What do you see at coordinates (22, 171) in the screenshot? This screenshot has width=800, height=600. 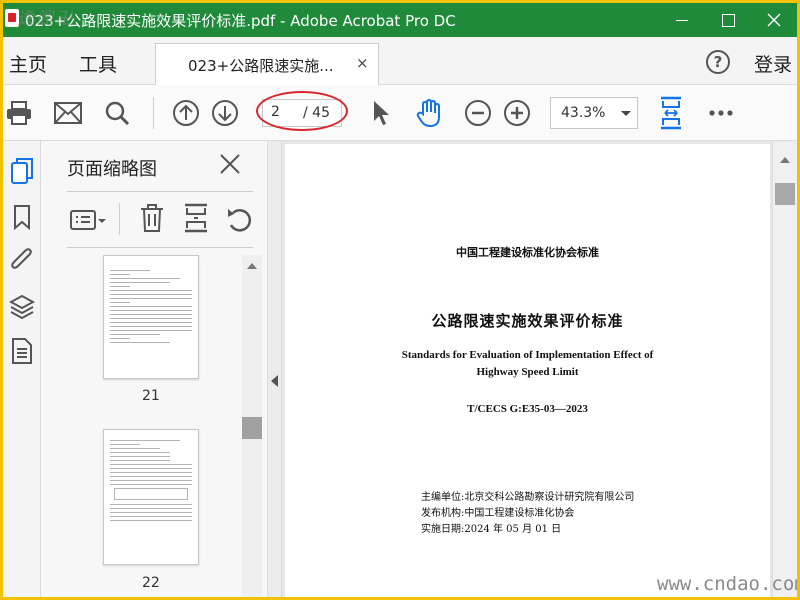 I see `page-thumbnails-icon` at bounding box center [22, 171].